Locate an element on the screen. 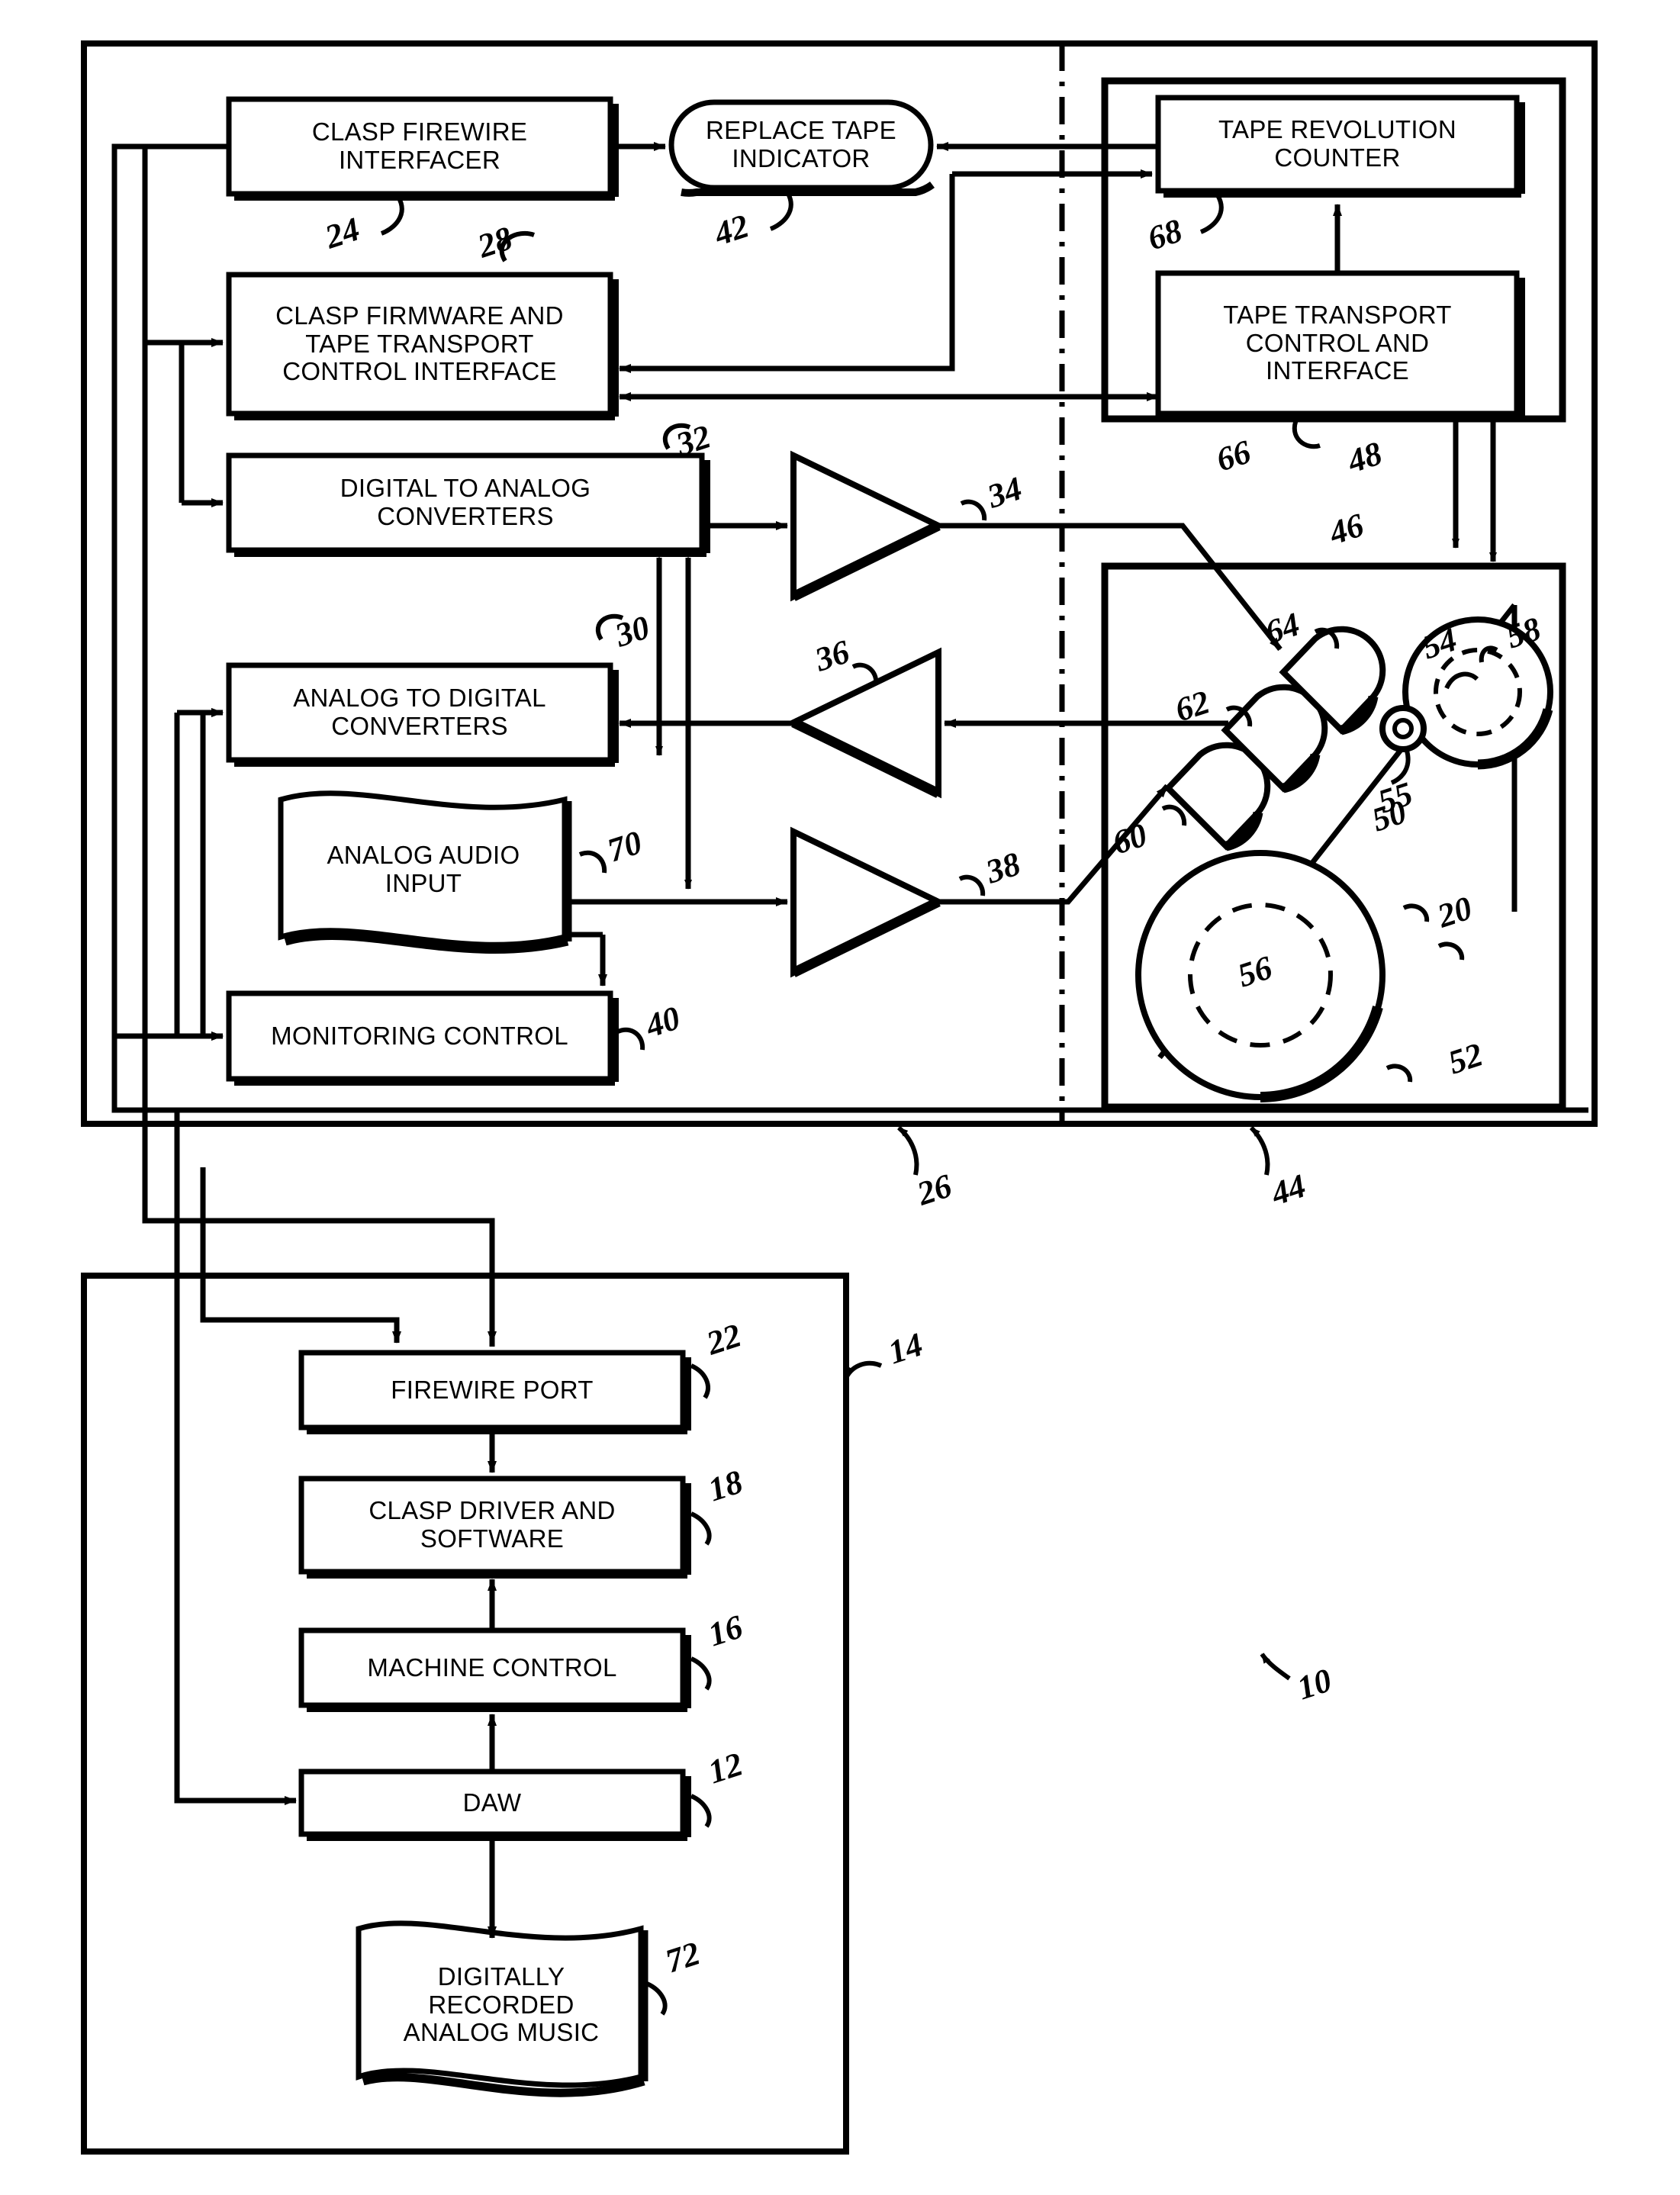 This screenshot has width=1680, height=2195. machine-control-label: MACHINE CONTROL is located at coordinates (492, 1667).